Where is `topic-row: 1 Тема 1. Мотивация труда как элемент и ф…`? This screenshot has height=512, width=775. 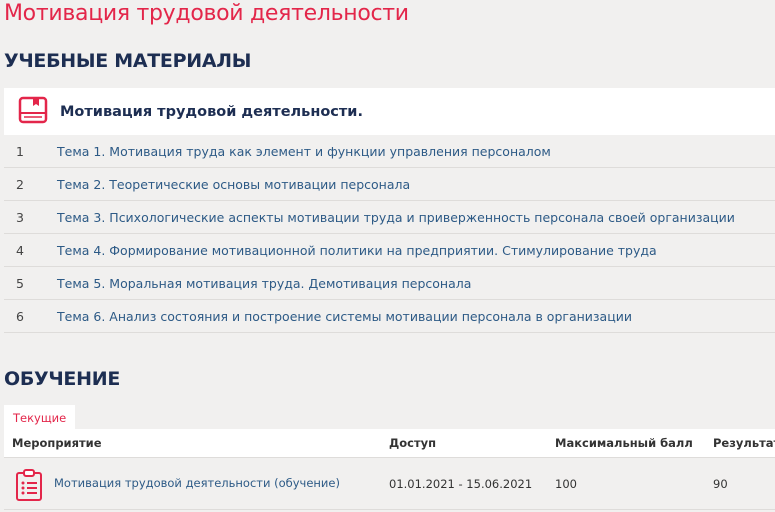 topic-row: 1 Тема 1. Мотивация труда как элемент и ф… is located at coordinates (389, 151).